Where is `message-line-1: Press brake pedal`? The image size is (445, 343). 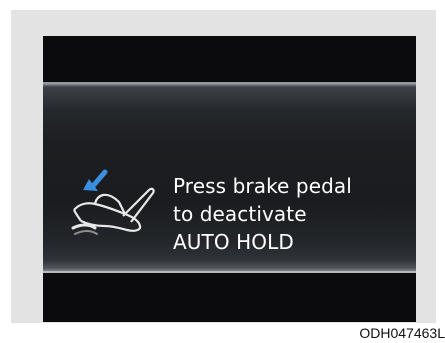 message-line-1: Press brake pedal is located at coordinates (262, 186).